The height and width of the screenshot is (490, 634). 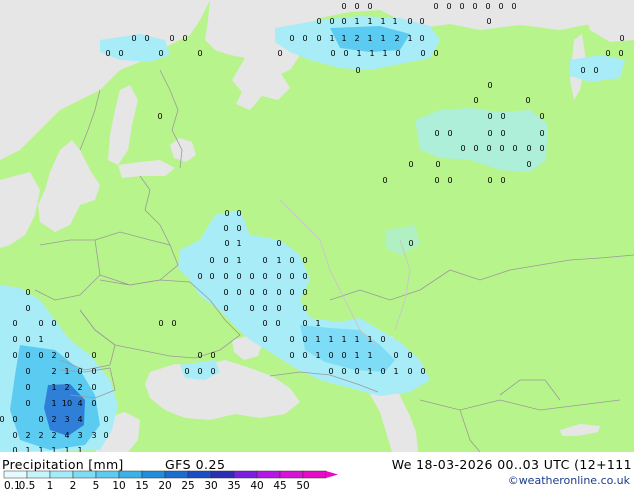 I want to click on scale-tick-label: 45, so click(x=279, y=485).